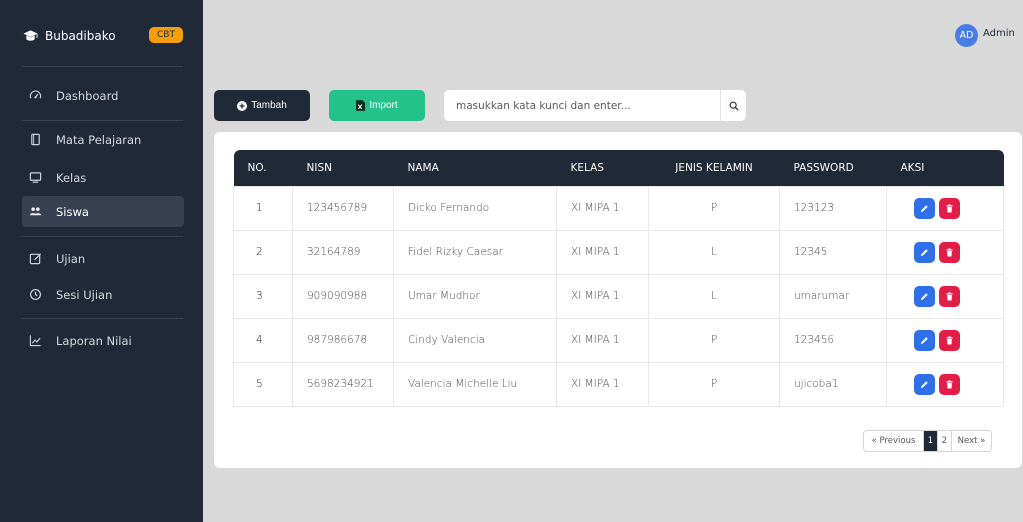 This screenshot has height=522, width=1023. What do you see at coordinates (475, 168) in the screenshot?
I see `column-header: NAMA` at bounding box center [475, 168].